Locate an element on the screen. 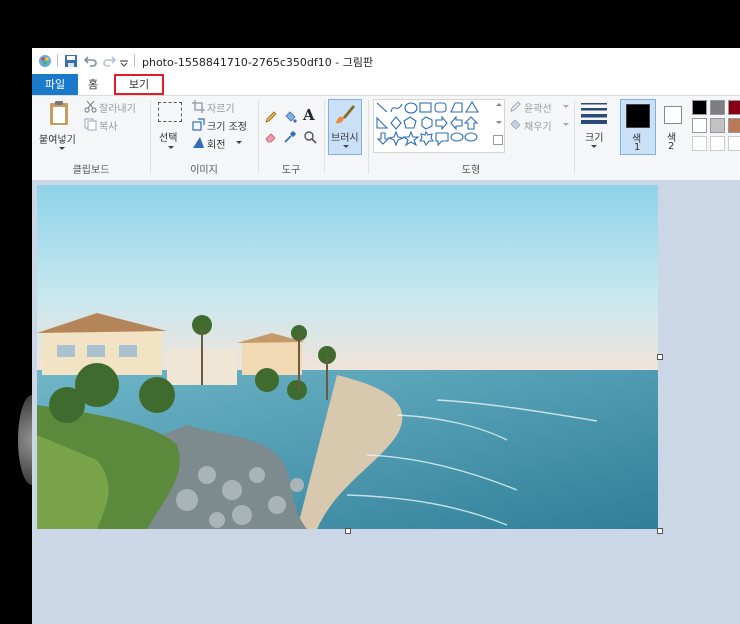  crop-button: 자르기 is located at coordinates (227, 108).